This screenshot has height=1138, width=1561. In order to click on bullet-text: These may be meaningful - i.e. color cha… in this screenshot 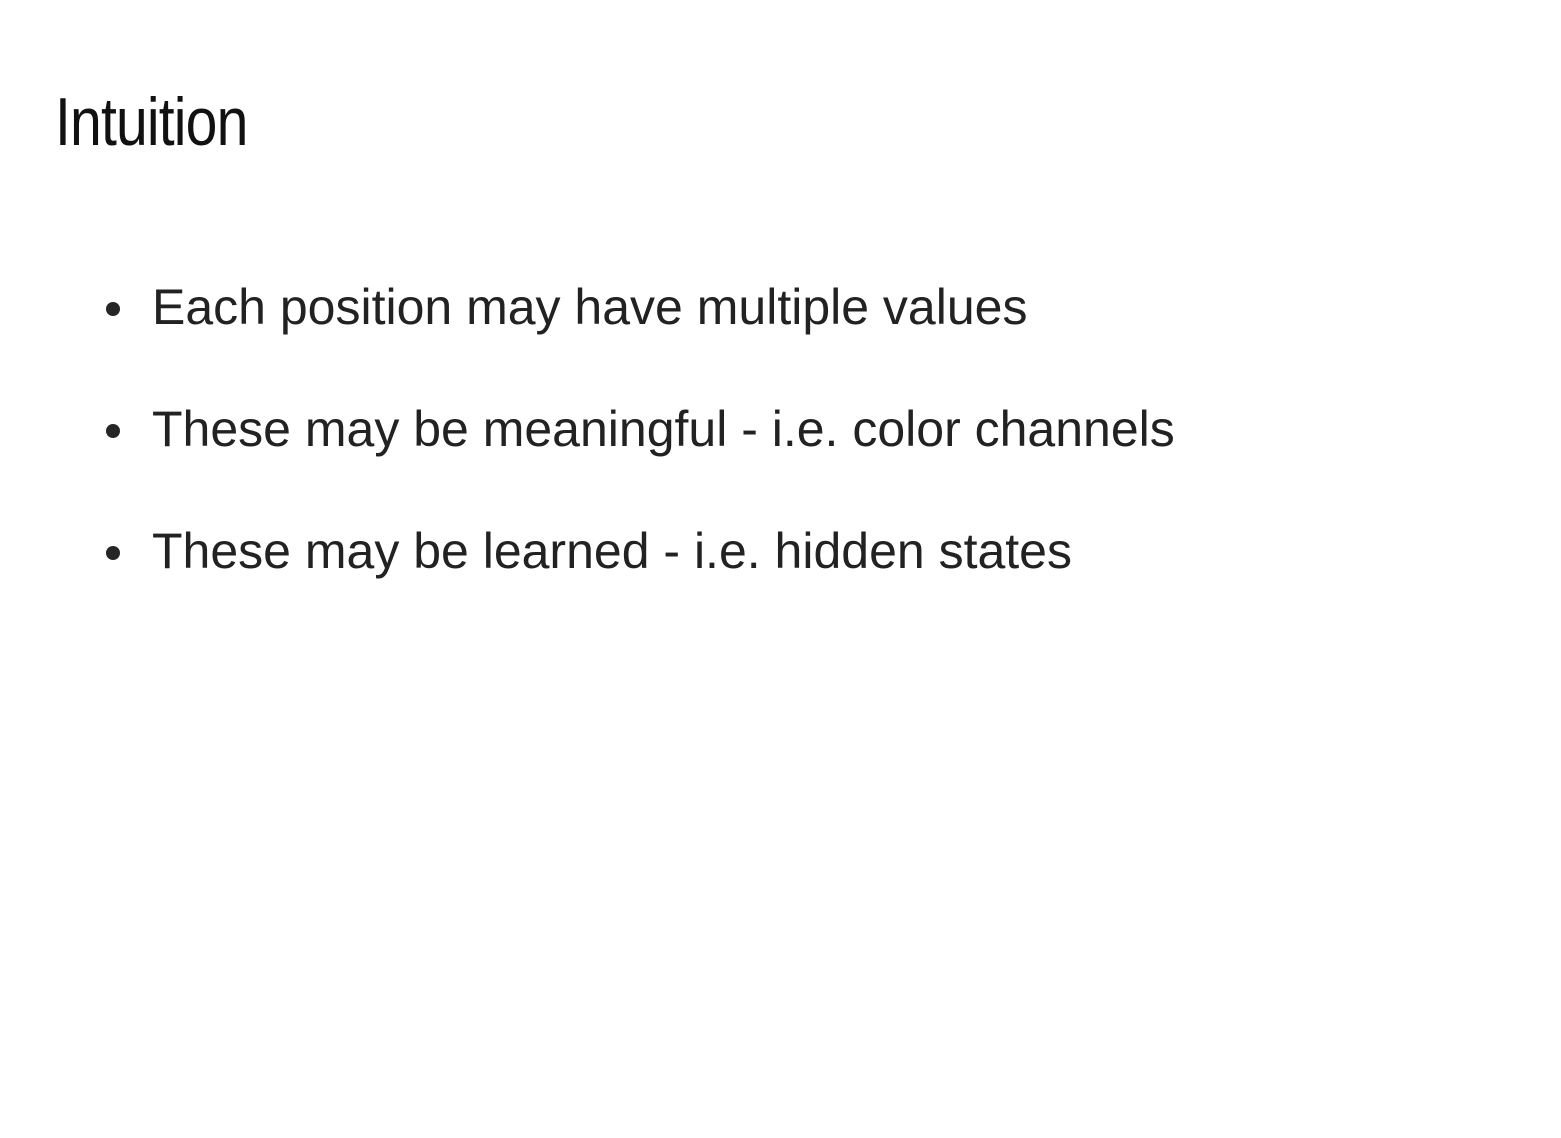, I will do `click(663, 429)`.